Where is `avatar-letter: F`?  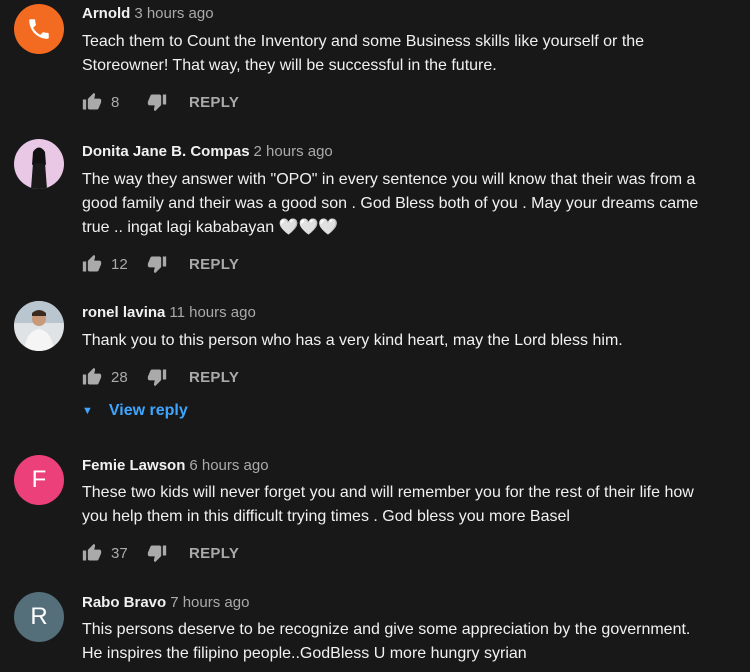 avatar-letter: F is located at coordinates (39, 479).